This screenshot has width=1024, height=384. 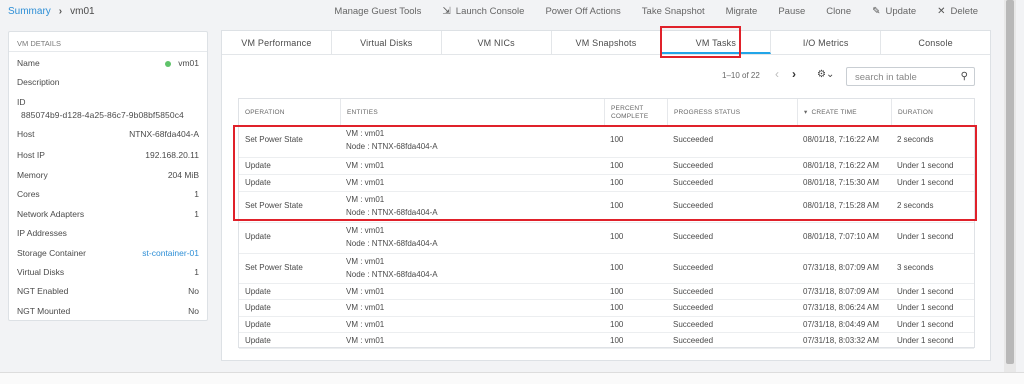 I want to click on take-snapshot-button: Take Snapshot, so click(x=673, y=11).